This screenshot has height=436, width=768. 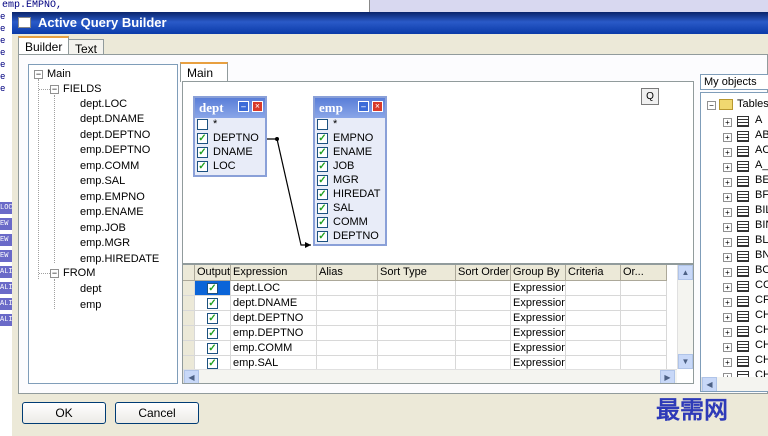 I want to click on tree-field-item: dept.DEPTNO, so click(x=115, y=135).